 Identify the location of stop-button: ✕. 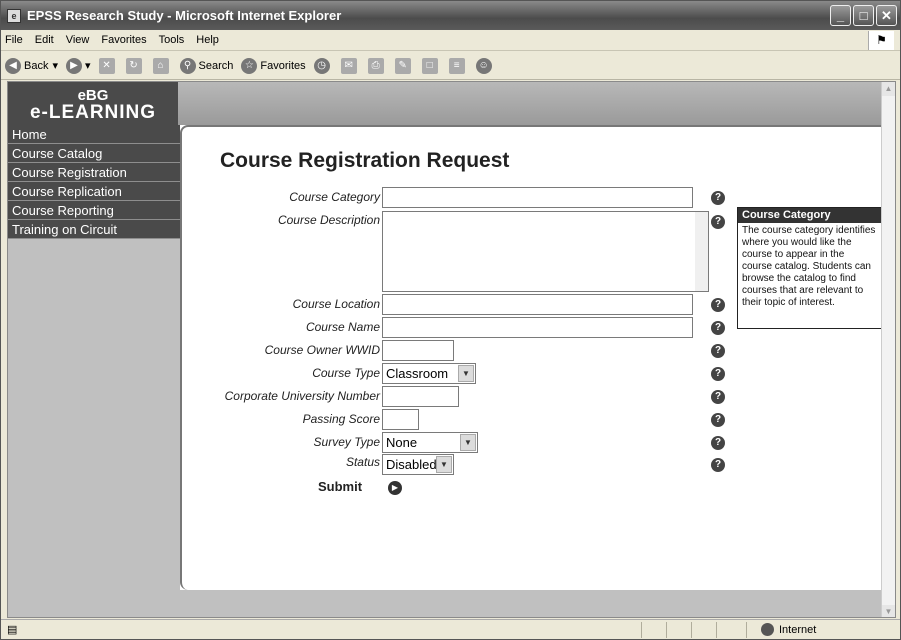
(108, 65).